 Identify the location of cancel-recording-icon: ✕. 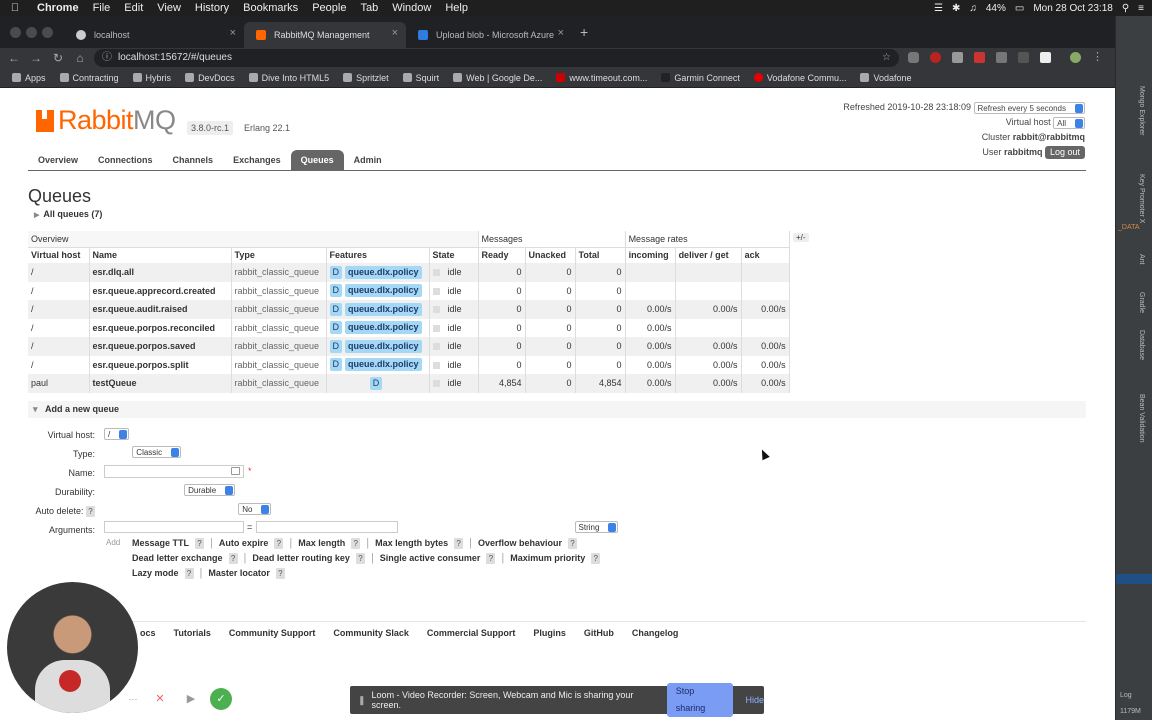
(160, 699).